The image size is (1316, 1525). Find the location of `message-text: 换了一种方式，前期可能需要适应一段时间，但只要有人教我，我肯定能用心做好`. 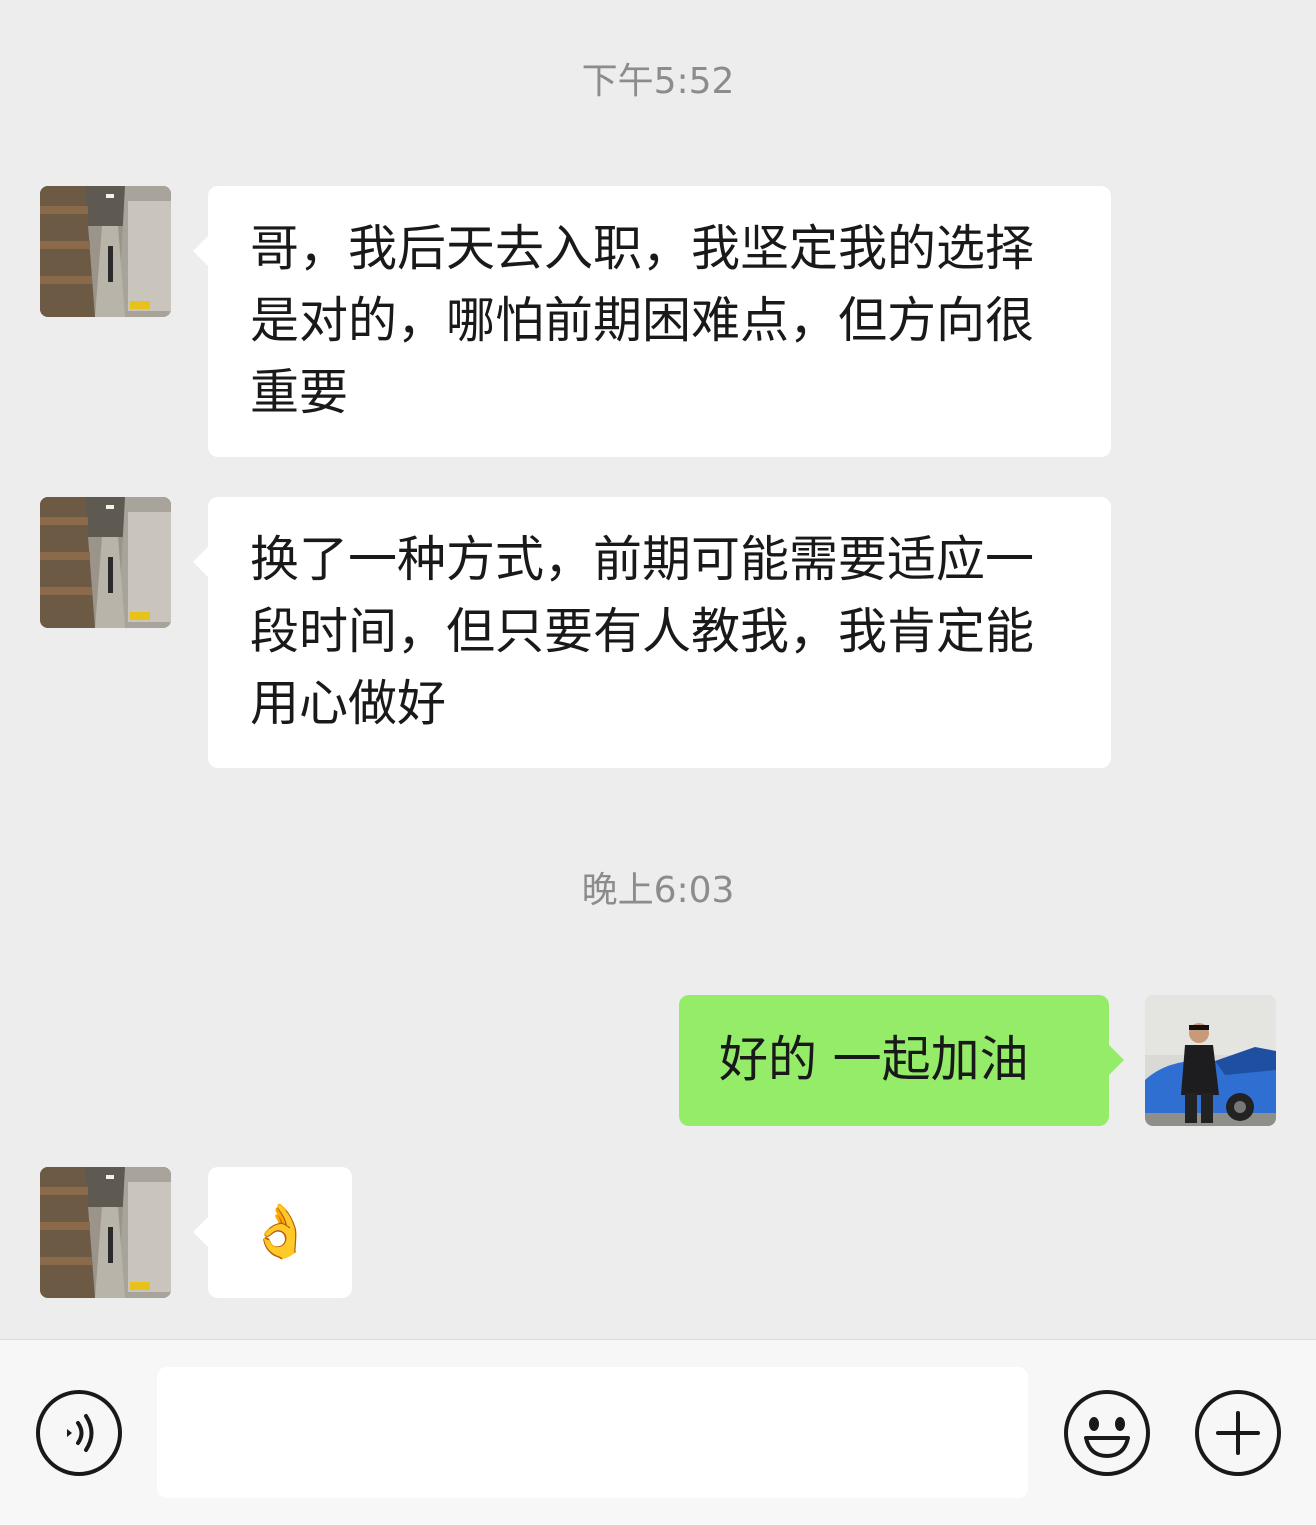

message-text: 换了一种方式，前期可能需要适应一段时间，但只要有人教我，我肯定能用心做好 is located at coordinates (642, 631).